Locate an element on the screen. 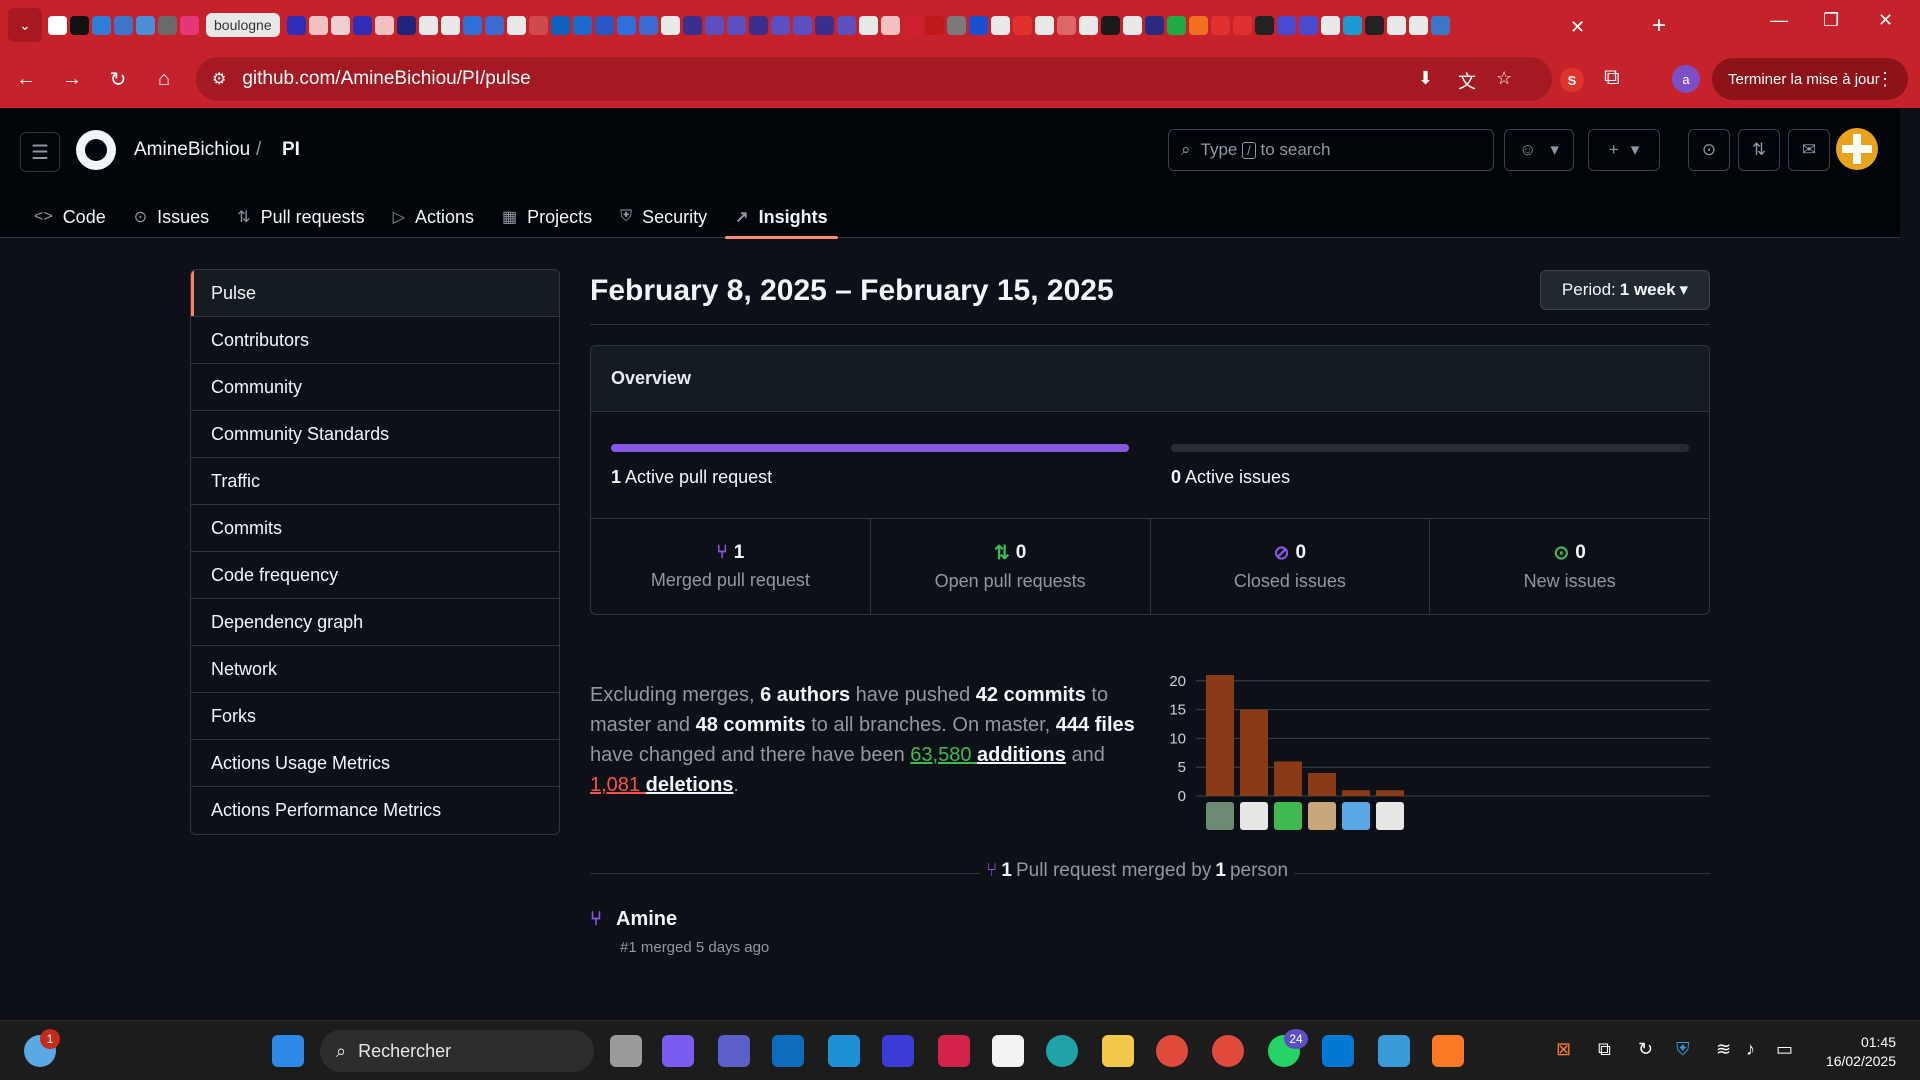 The width and height of the screenshot is (1920, 1080). side-menu-item: Dependency graph is located at coordinates (375, 622).